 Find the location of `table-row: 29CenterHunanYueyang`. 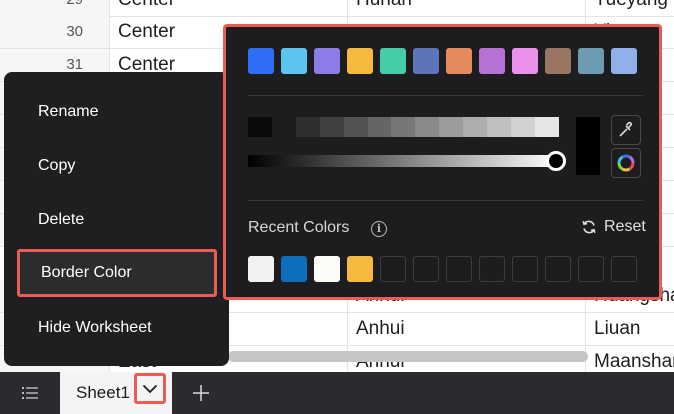

table-row: 29CenterHunanYueyang is located at coordinates (337, 8).